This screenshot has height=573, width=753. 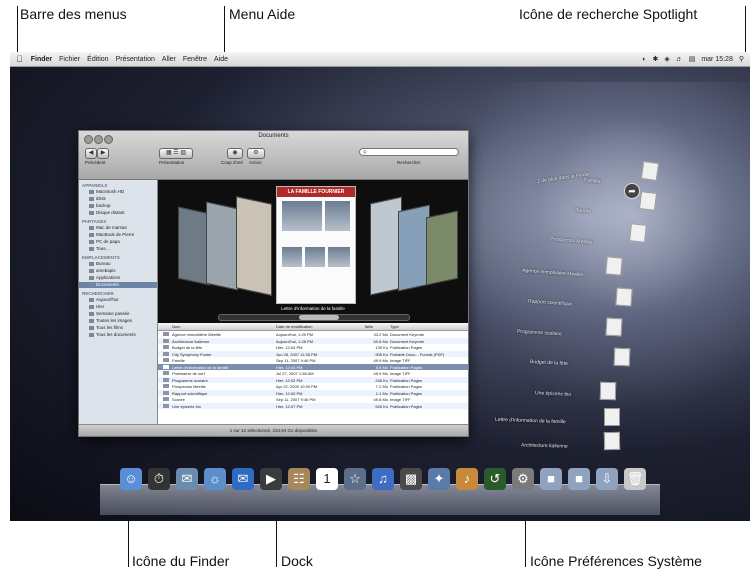 I want to click on sidebar-item-past-week: Semaine passée, so click(x=123, y=314).